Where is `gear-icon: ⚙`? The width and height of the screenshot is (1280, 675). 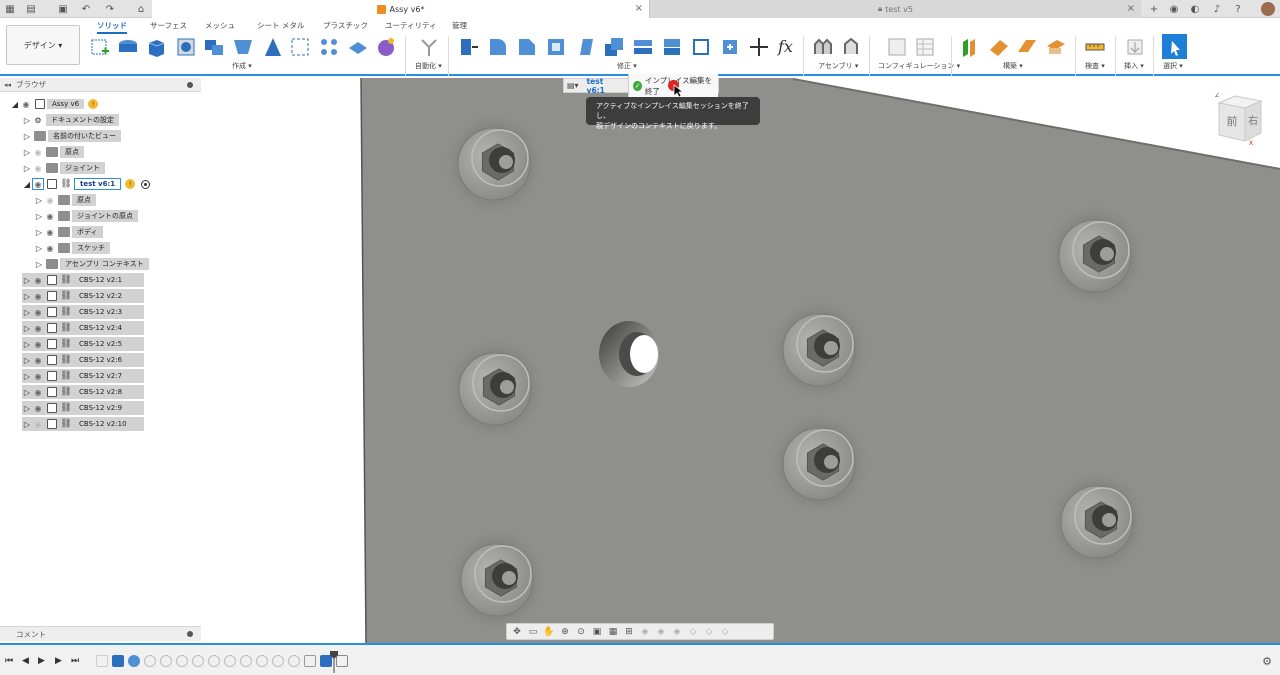
gear-icon: ⚙ is located at coordinates (1267, 661).